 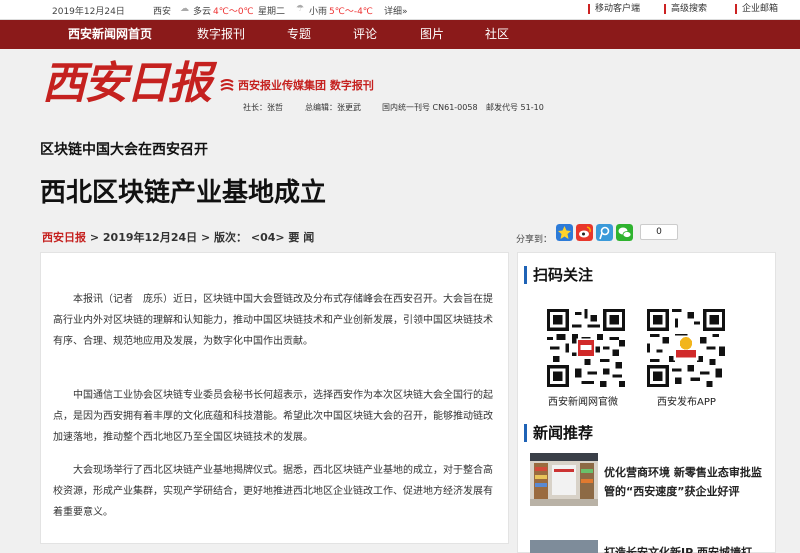 What do you see at coordinates (202, 12) in the screenshot?
I see `weather-today: 多云` at bounding box center [202, 12].